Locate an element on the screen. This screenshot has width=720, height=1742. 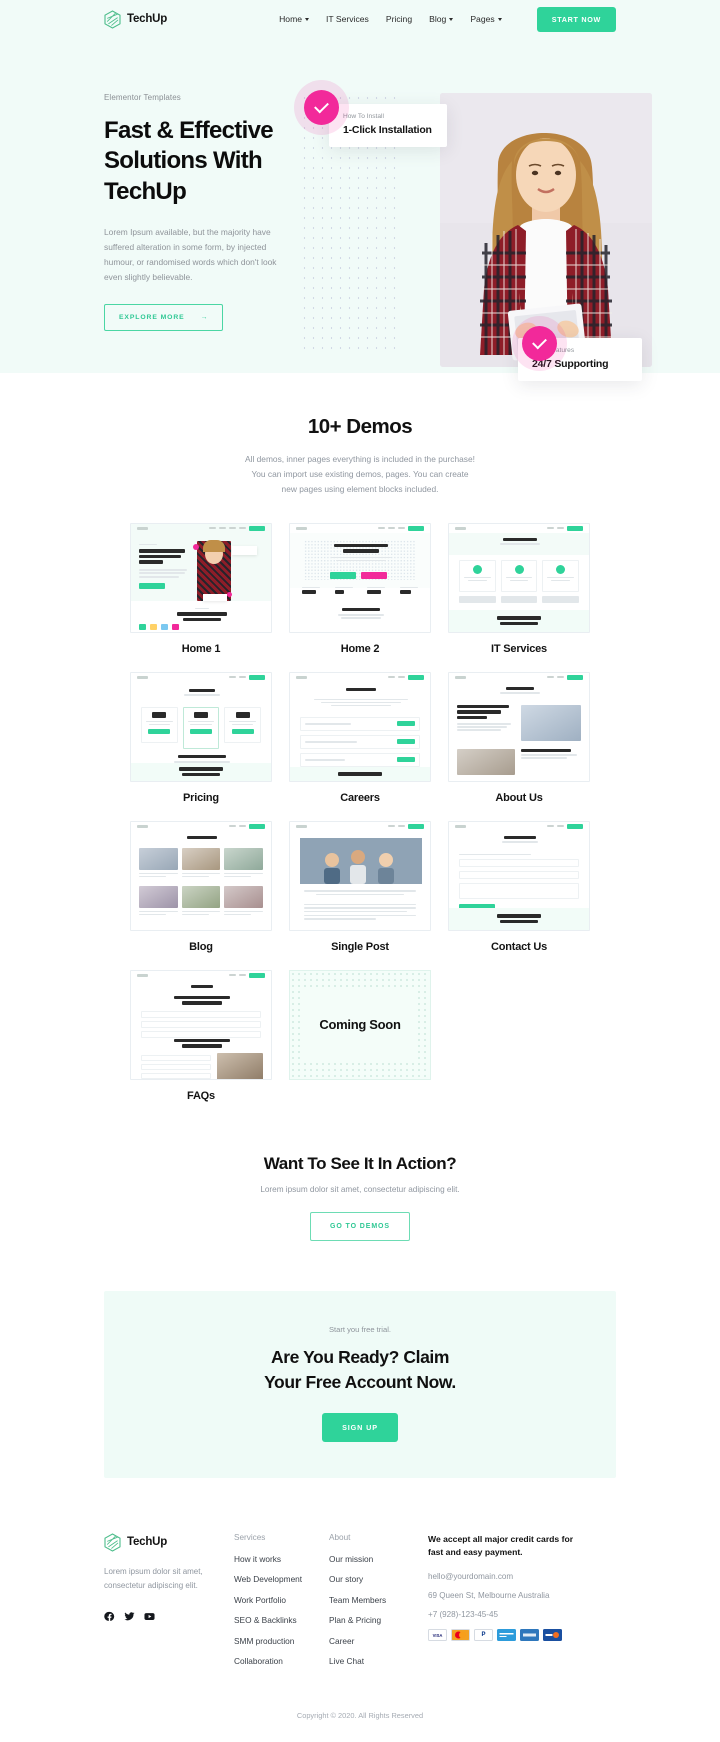
amex-card-icon is located at coordinates (529, 1635).